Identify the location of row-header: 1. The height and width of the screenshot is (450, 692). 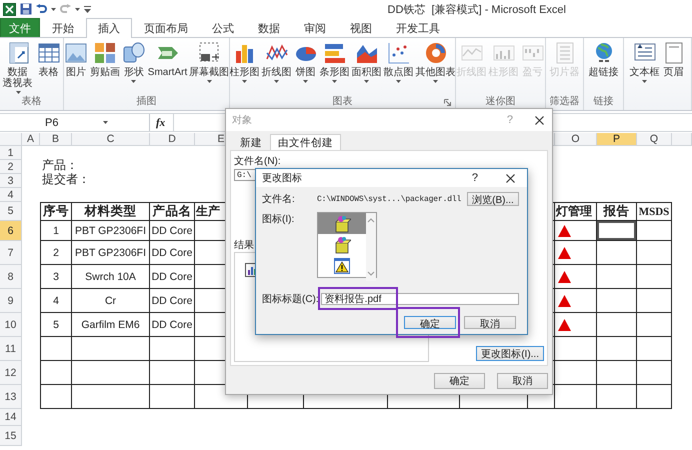
(11, 153).